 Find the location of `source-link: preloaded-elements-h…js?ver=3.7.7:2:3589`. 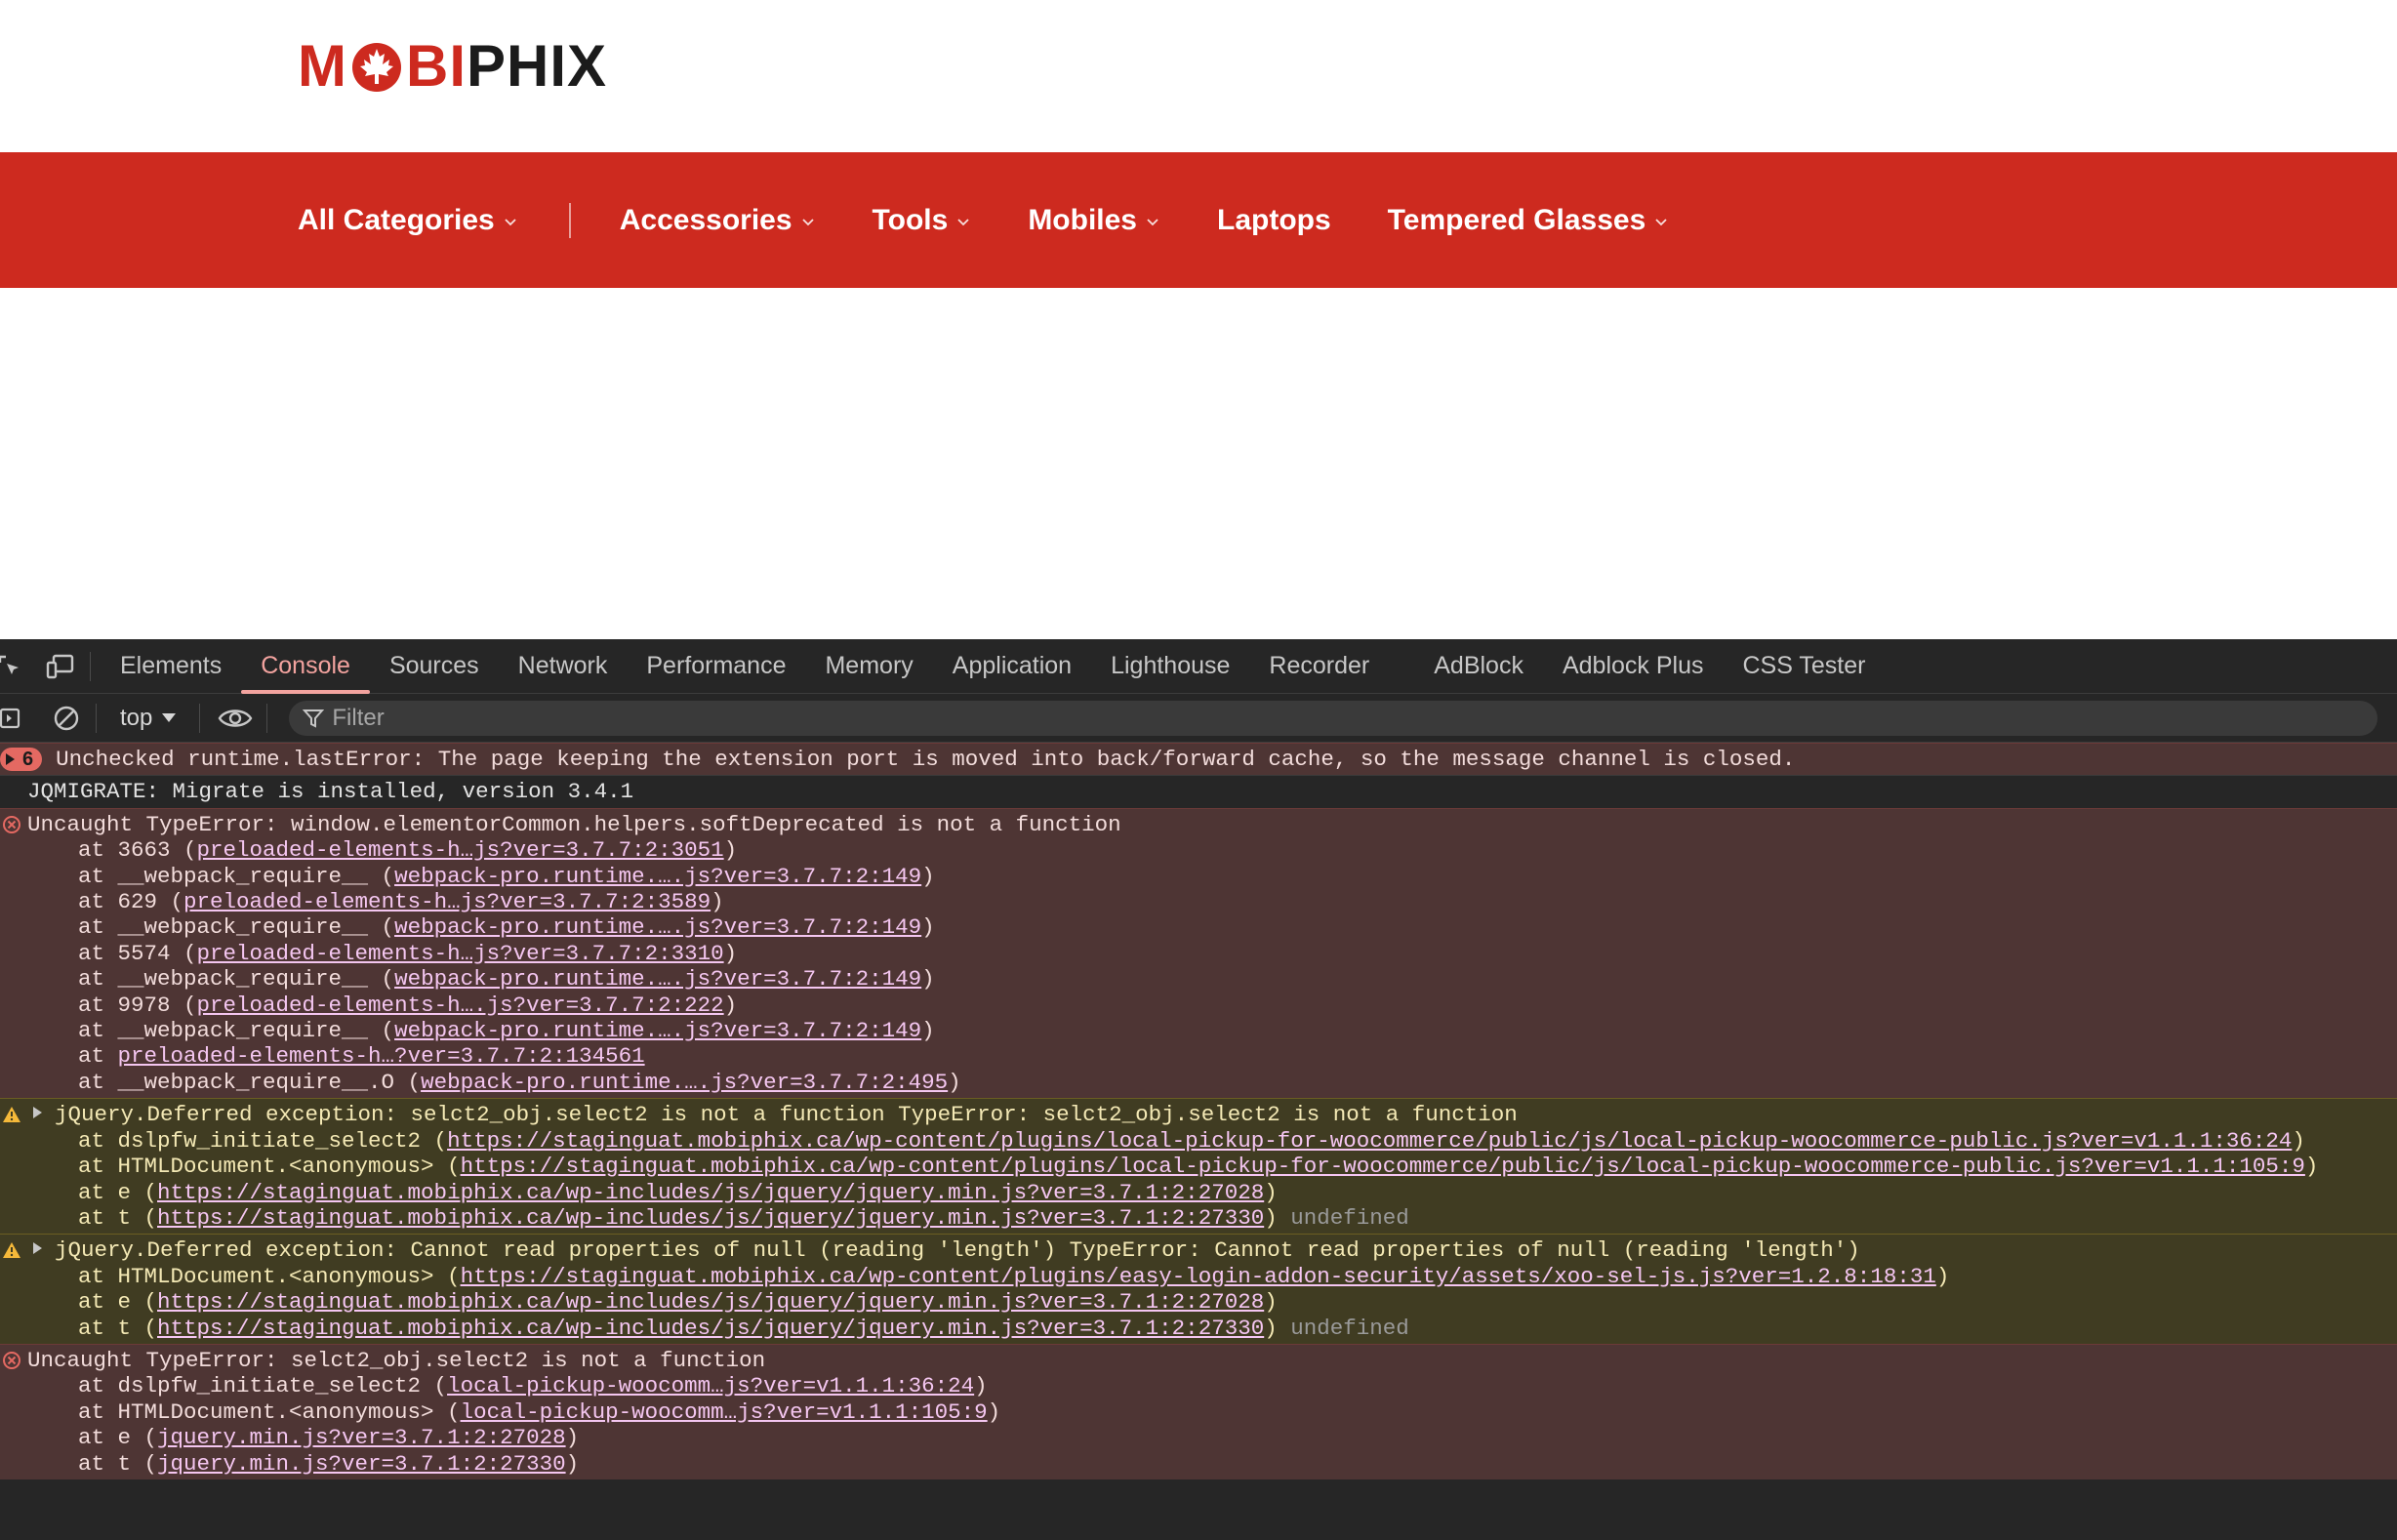

source-link: preloaded-elements-h…js?ver=3.7.7:2:3589 is located at coordinates (447, 901).